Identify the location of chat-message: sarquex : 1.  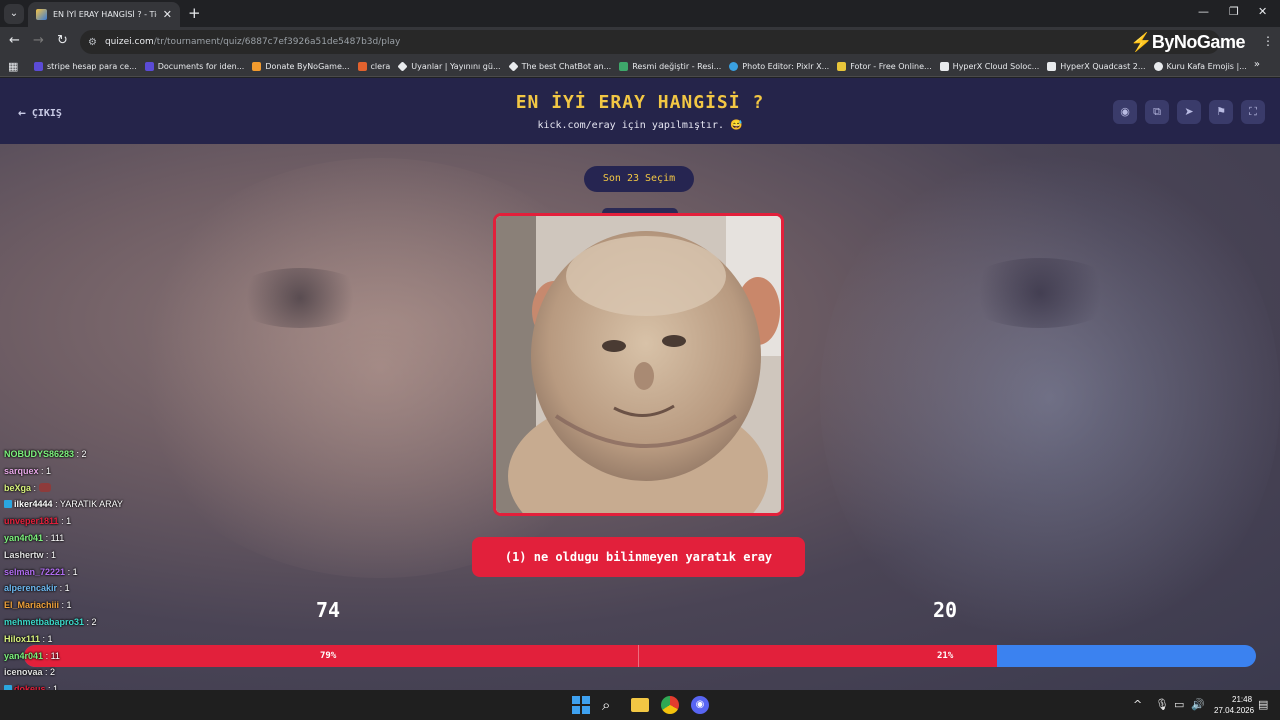
(114, 471).